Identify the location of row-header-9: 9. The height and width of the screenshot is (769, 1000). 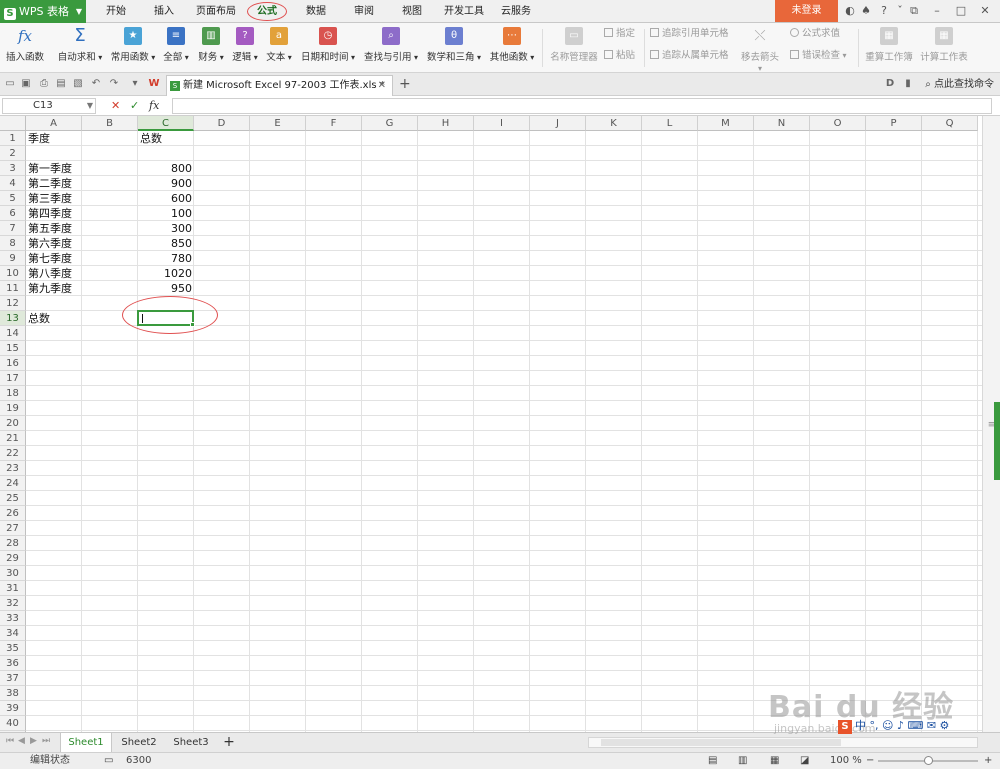
(13, 258).